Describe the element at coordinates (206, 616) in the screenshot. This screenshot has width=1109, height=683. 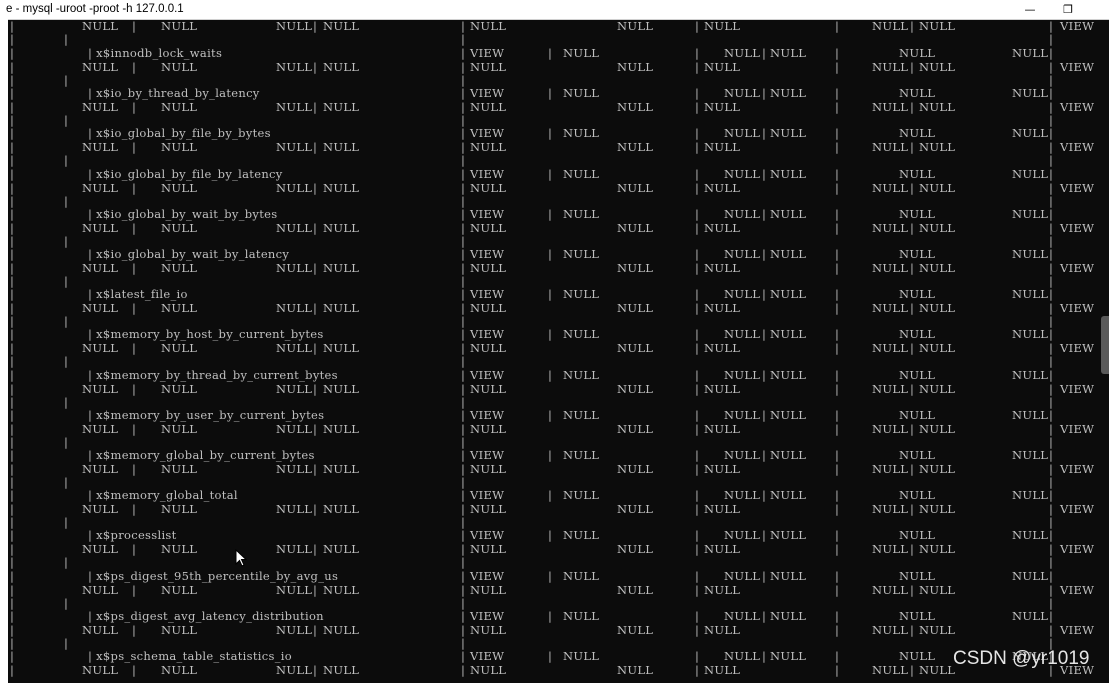
I see `table-name: | x$ps_digest_avg_latency_distribution` at that location.